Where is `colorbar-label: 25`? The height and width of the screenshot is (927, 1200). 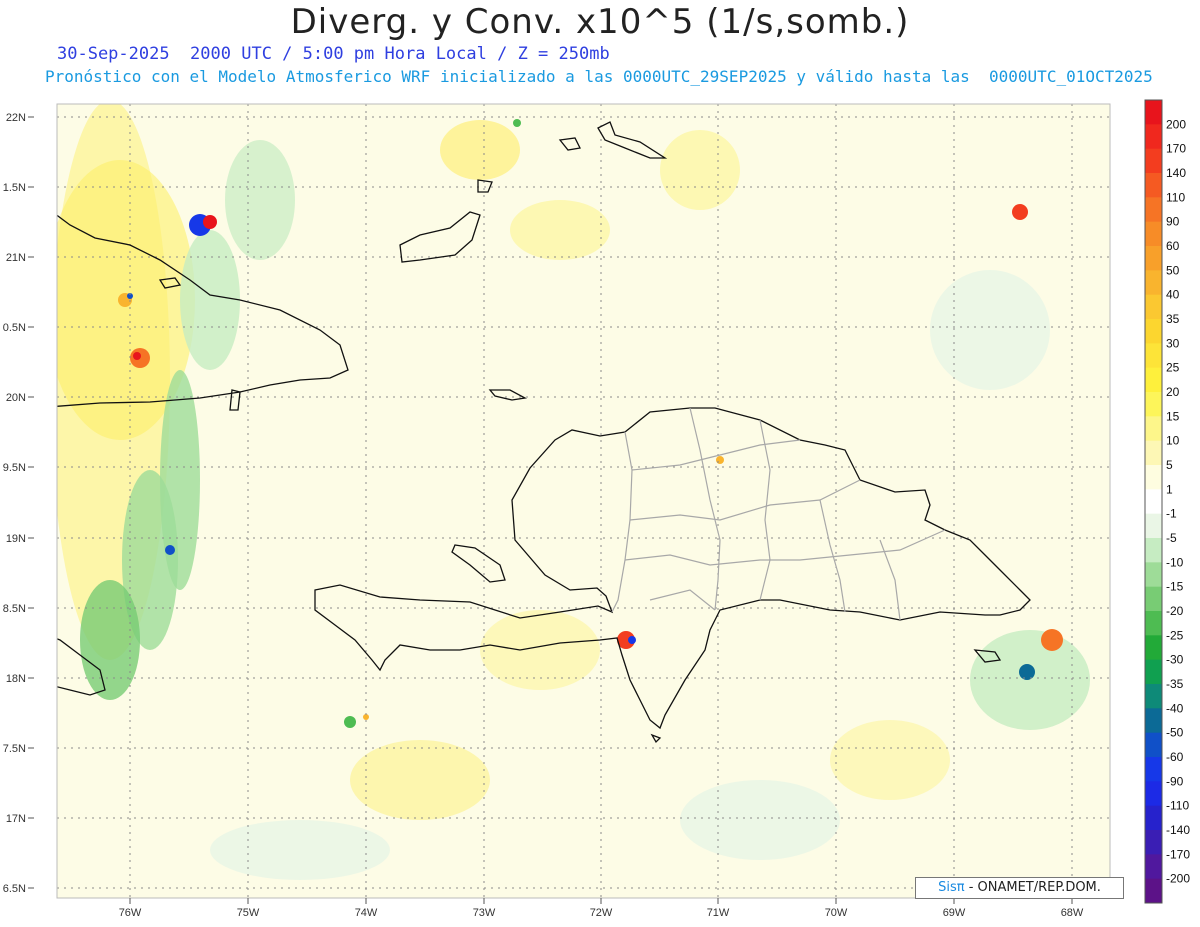 colorbar-label: 25 is located at coordinates (1173, 368).